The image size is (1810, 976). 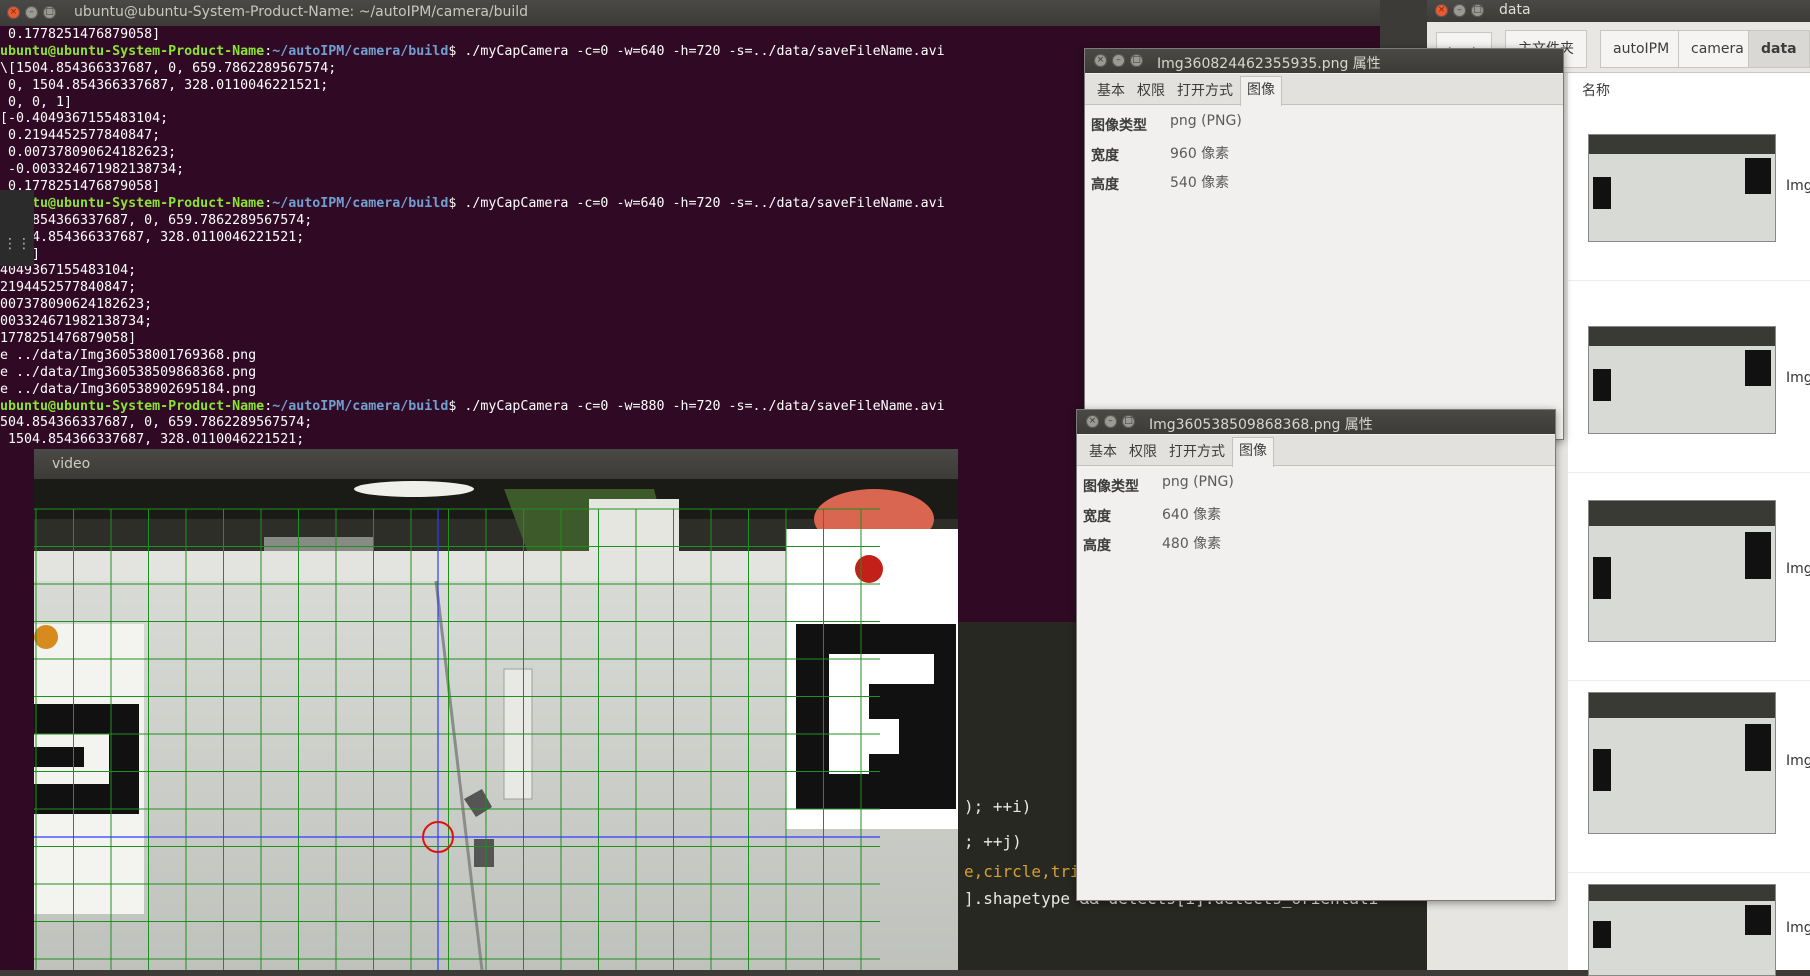 What do you see at coordinates (46, 637) in the screenshot?
I see `orange-magnet` at bounding box center [46, 637].